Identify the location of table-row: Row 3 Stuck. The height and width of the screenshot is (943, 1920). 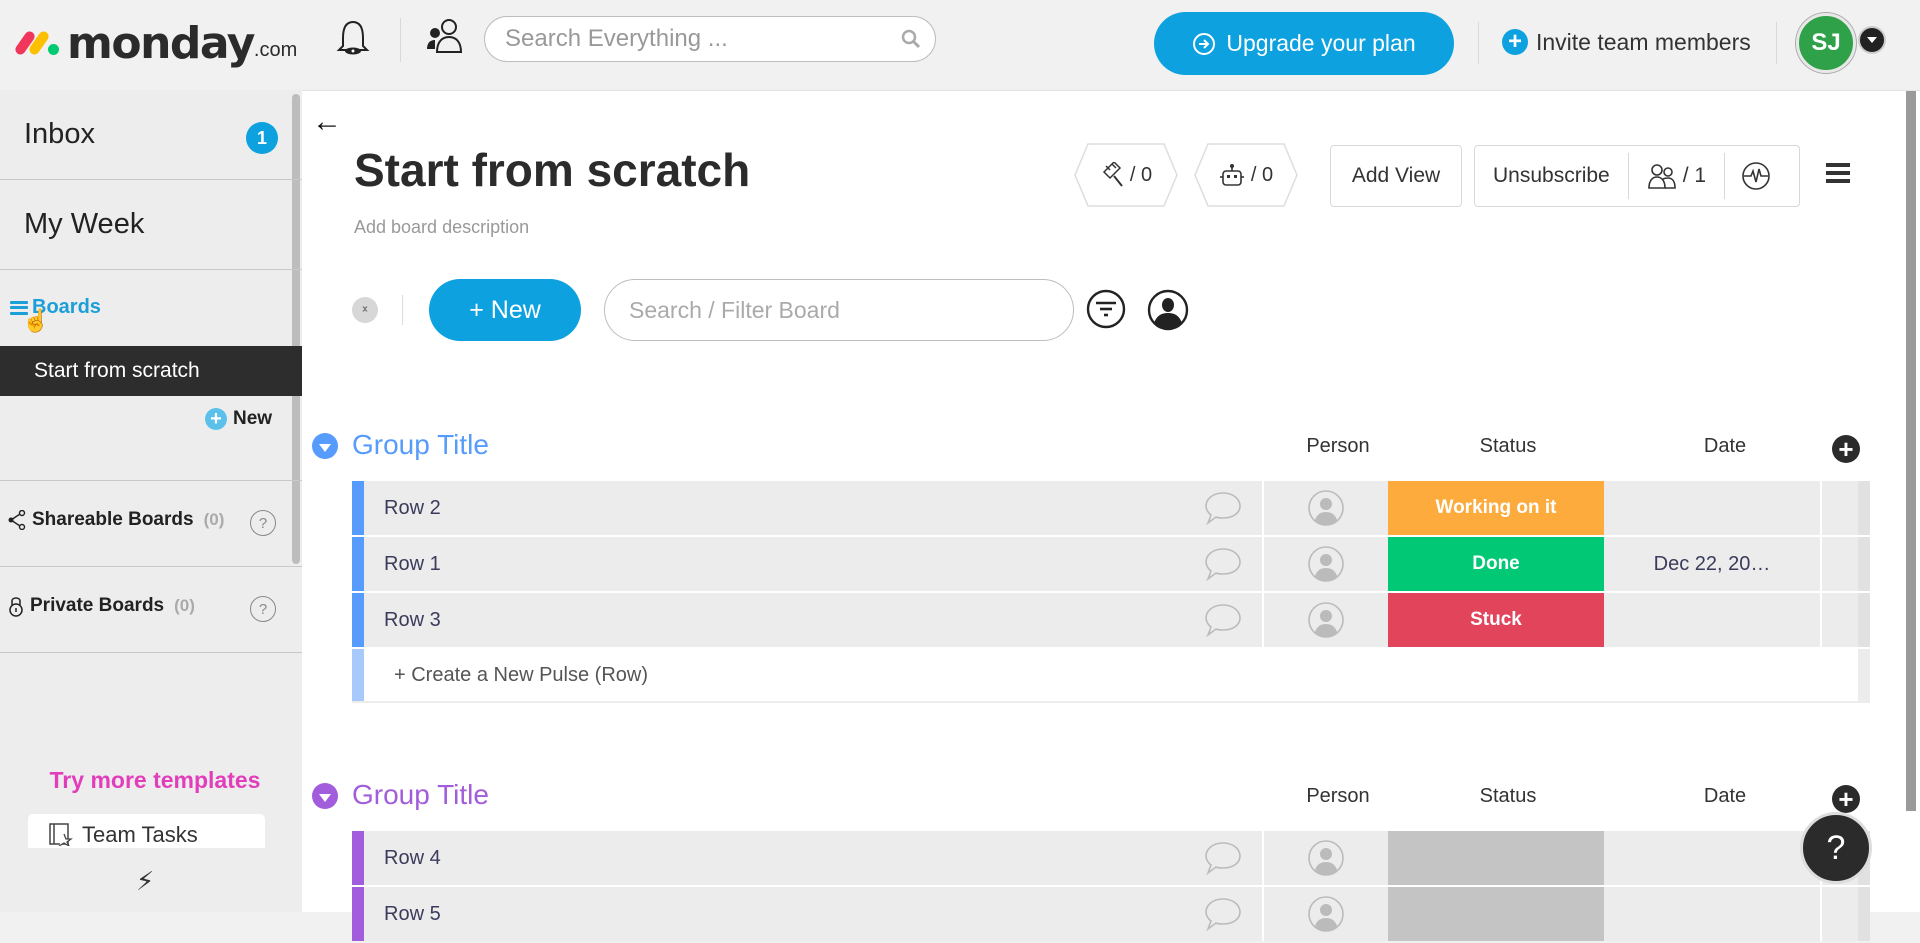
(1111, 620).